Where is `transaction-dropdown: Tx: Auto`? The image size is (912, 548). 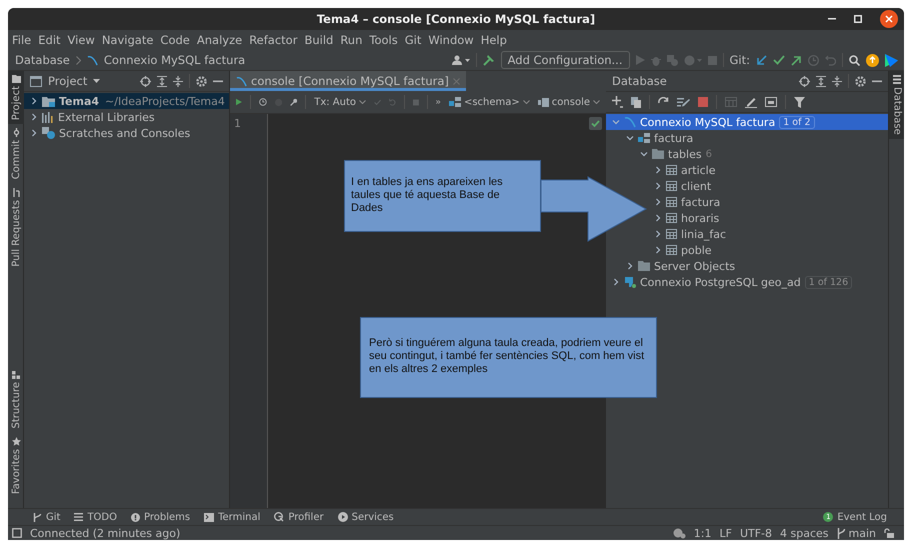 transaction-dropdown: Tx: Auto is located at coordinates (340, 102).